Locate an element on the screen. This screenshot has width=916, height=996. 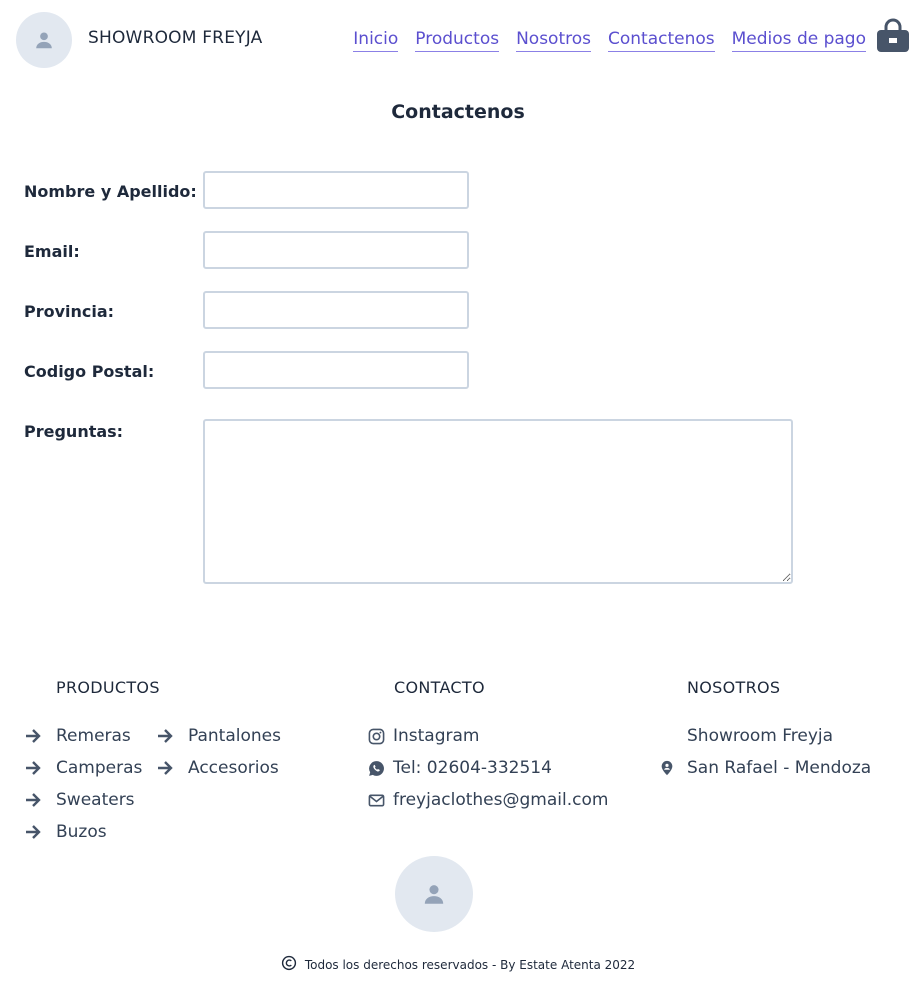
productos-list-1: Remeras Camperas Sweaters Buzos is located at coordinates (83, 784).